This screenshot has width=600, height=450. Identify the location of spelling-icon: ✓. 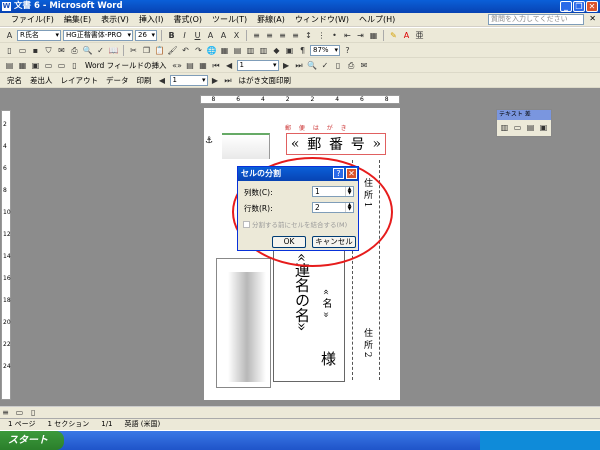
(100, 50).